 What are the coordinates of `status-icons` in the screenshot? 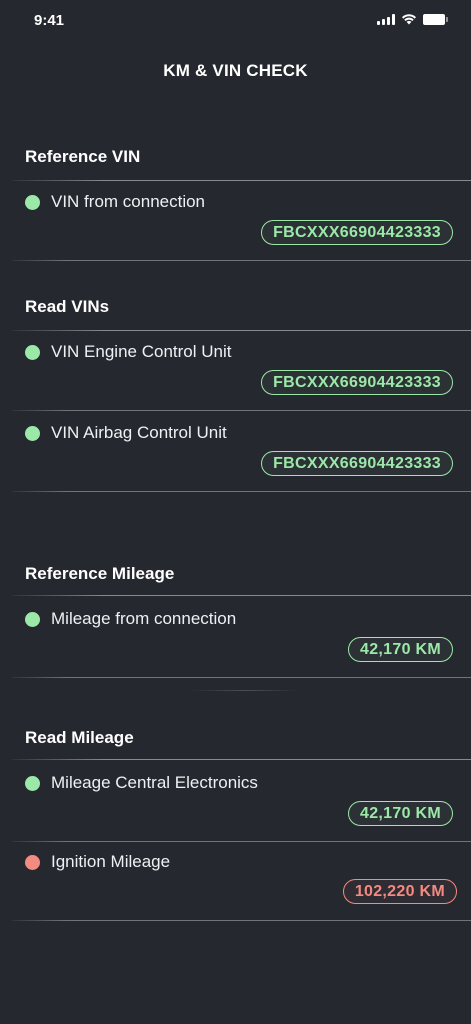 It's located at (412, 19).